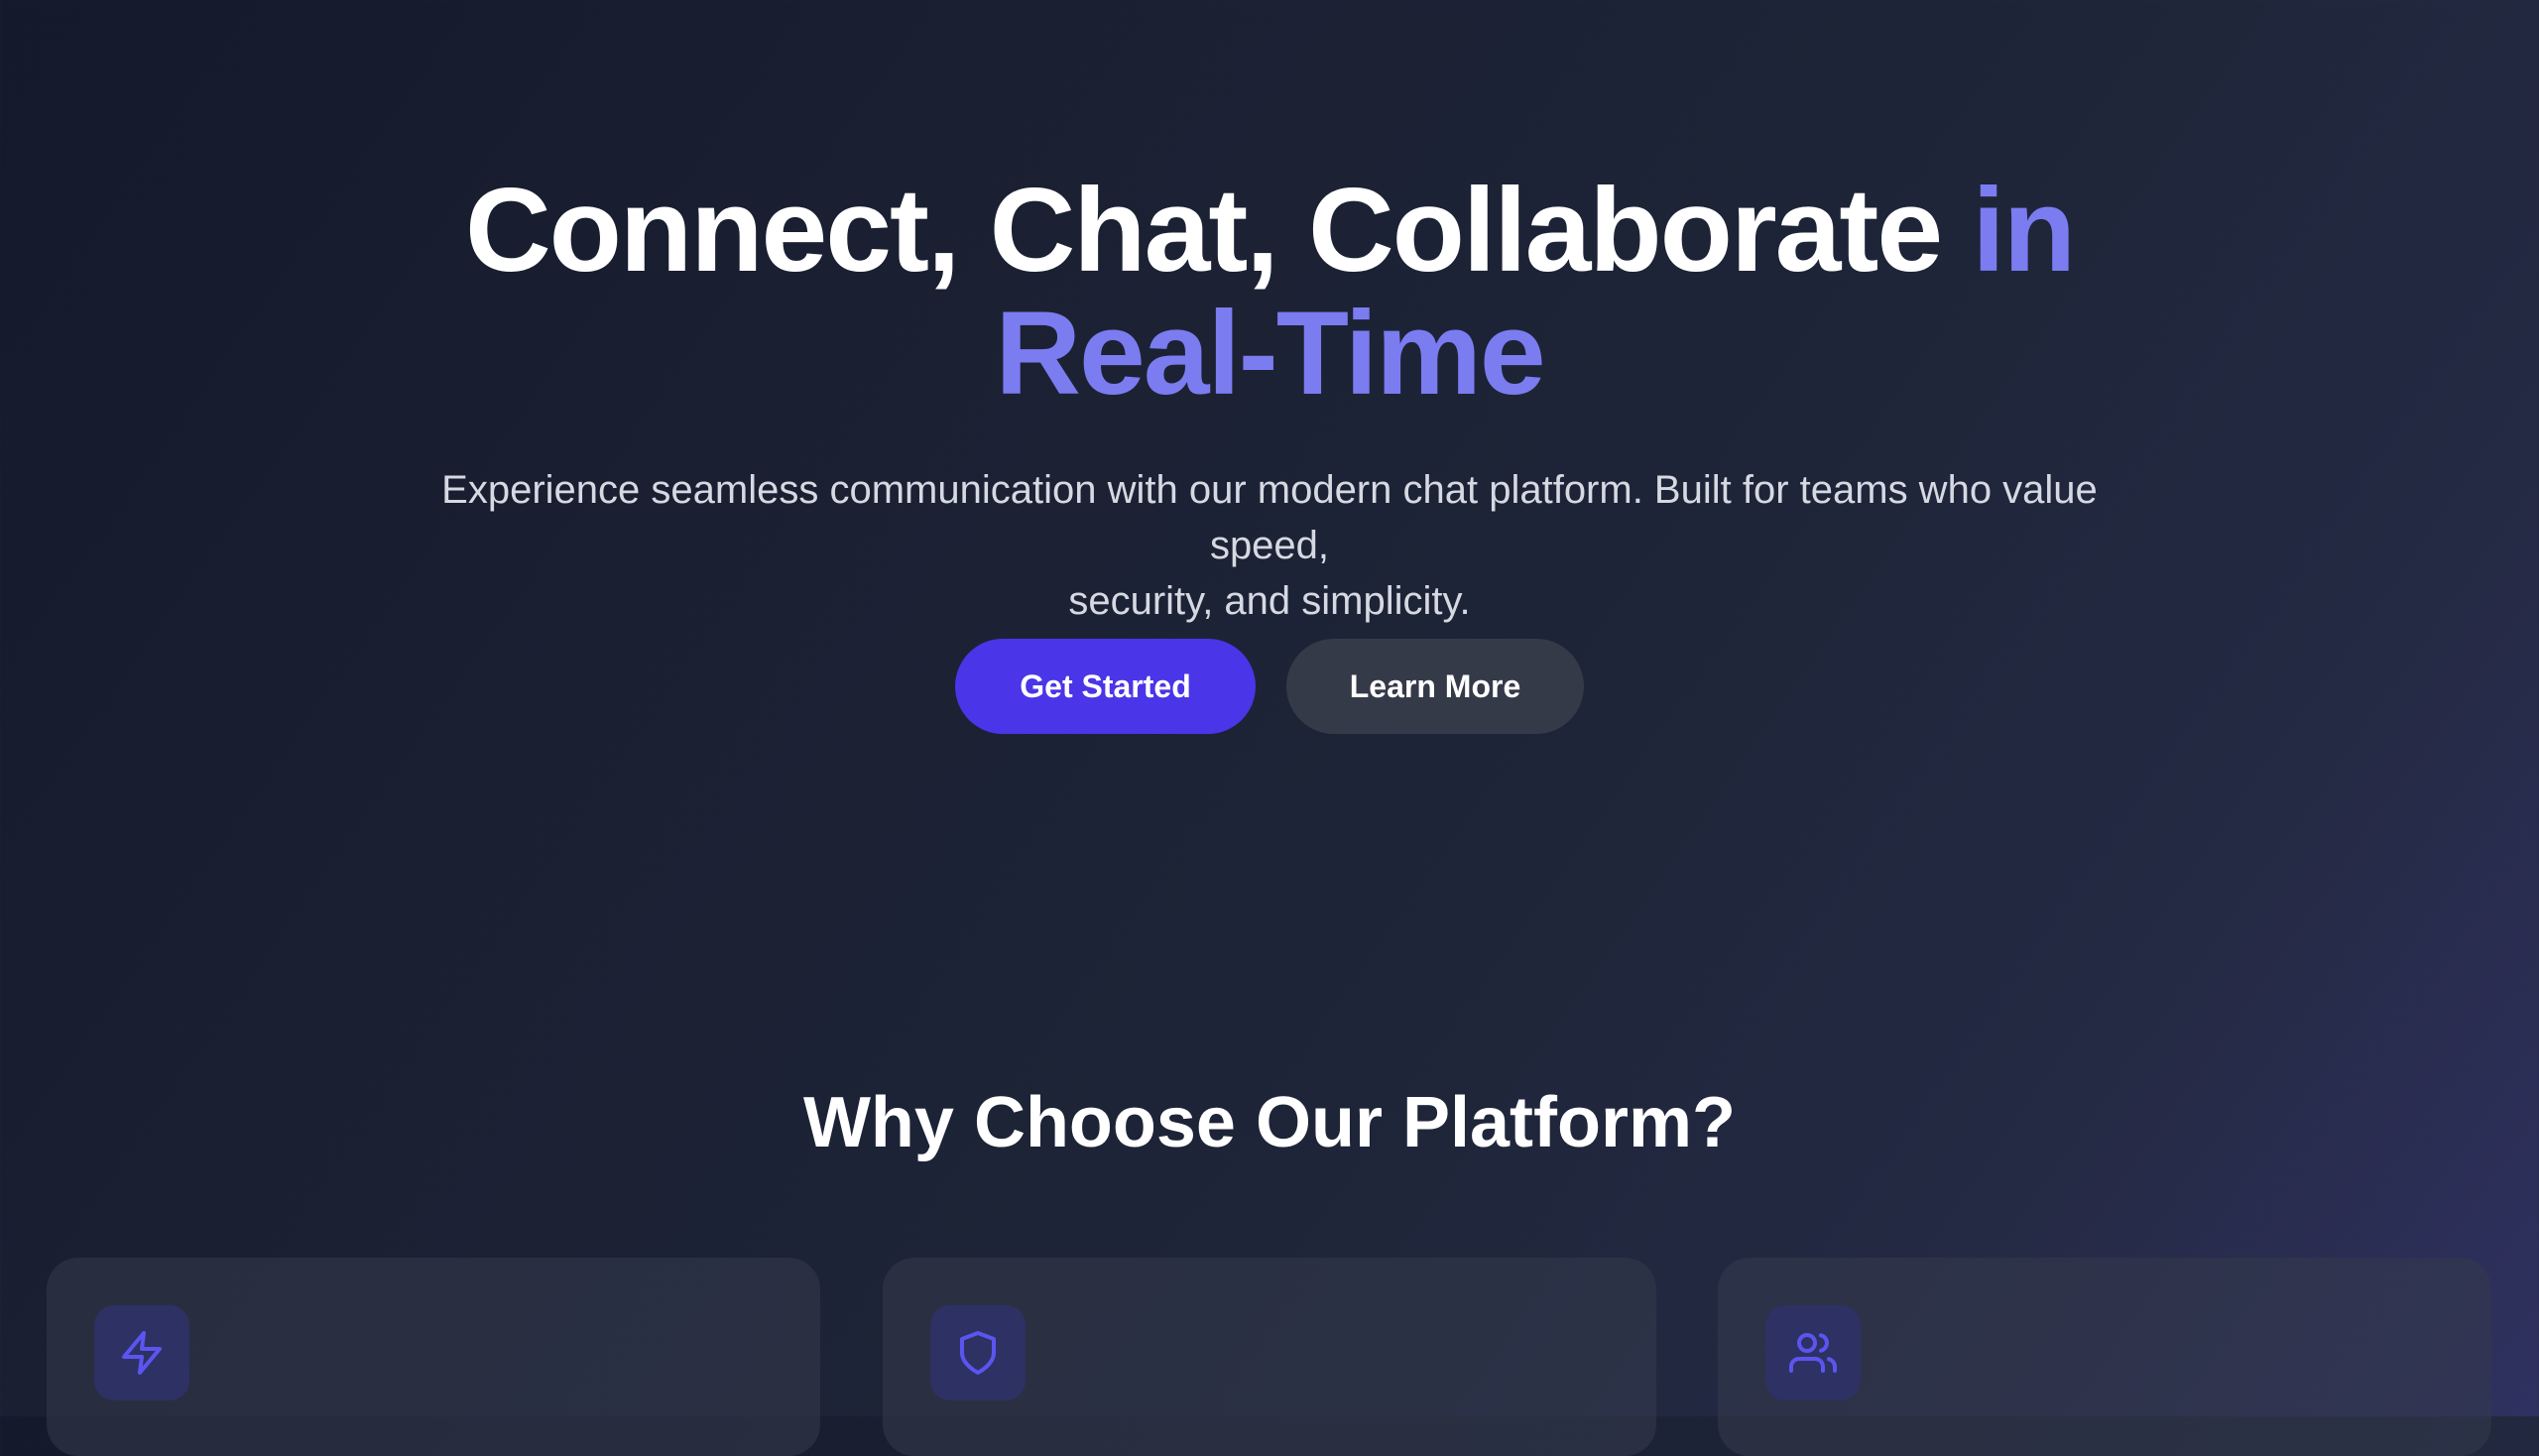 This screenshot has width=2539, height=1456. Describe the element at coordinates (1435, 686) in the screenshot. I see `learn-more-button: Learn More` at that location.